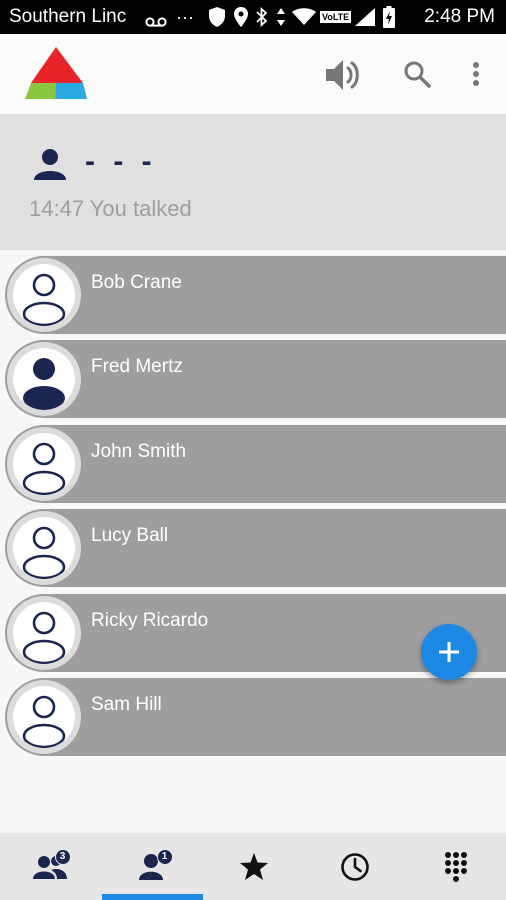  Describe the element at coordinates (262, 17) in the screenshot. I see `bluetooth-icon` at that location.